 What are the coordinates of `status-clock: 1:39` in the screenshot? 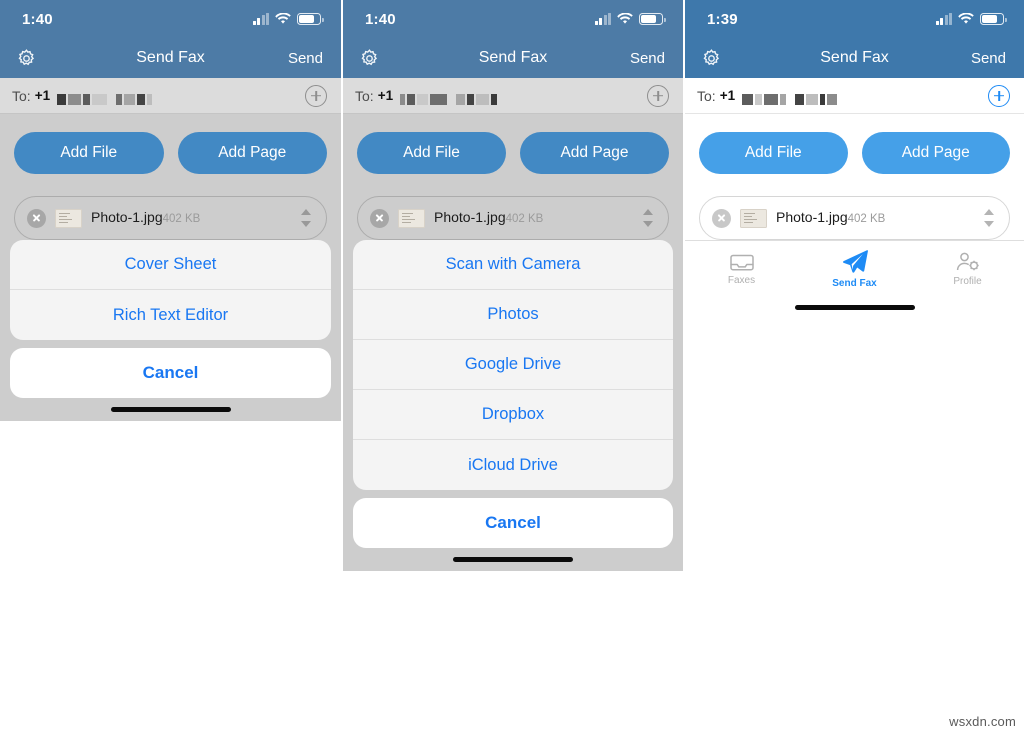 It's located at (722, 19).